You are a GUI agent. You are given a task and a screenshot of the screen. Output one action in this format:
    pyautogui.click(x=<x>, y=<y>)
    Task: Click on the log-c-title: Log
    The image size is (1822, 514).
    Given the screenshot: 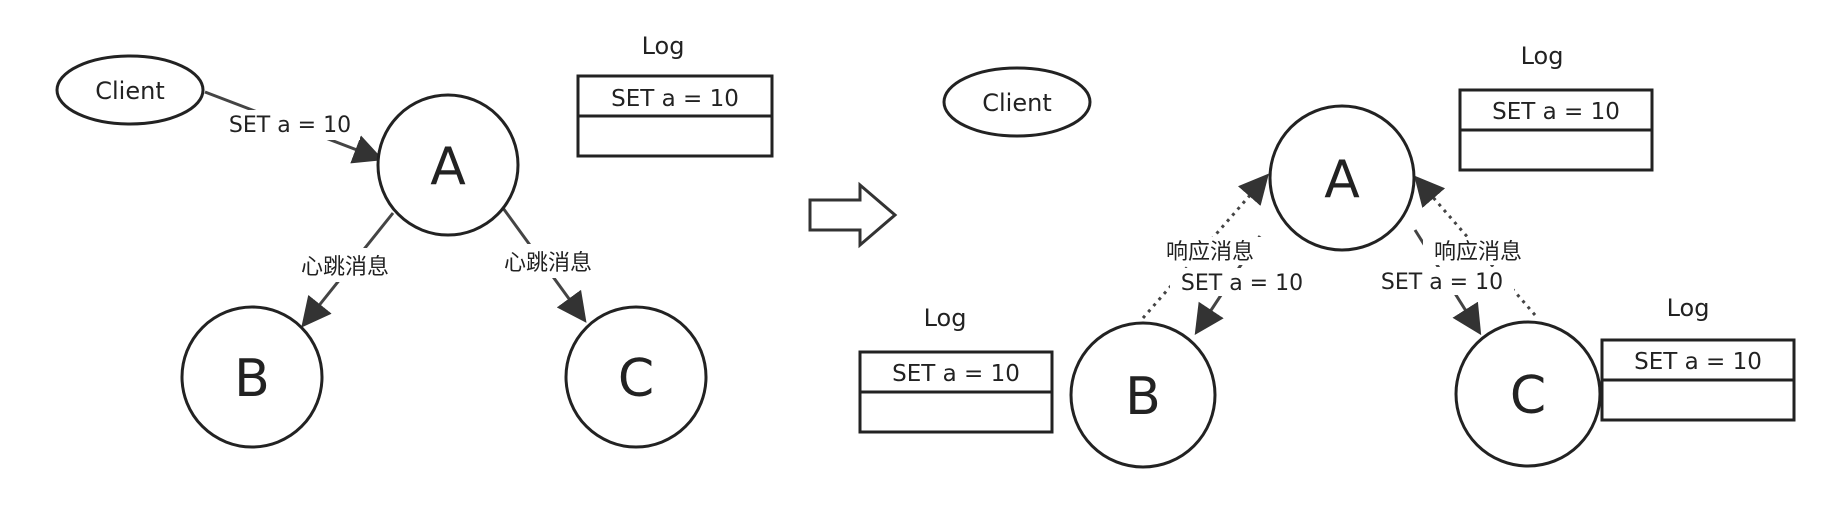 What is the action you would take?
    pyautogui.click(x=1688, y=308)
    